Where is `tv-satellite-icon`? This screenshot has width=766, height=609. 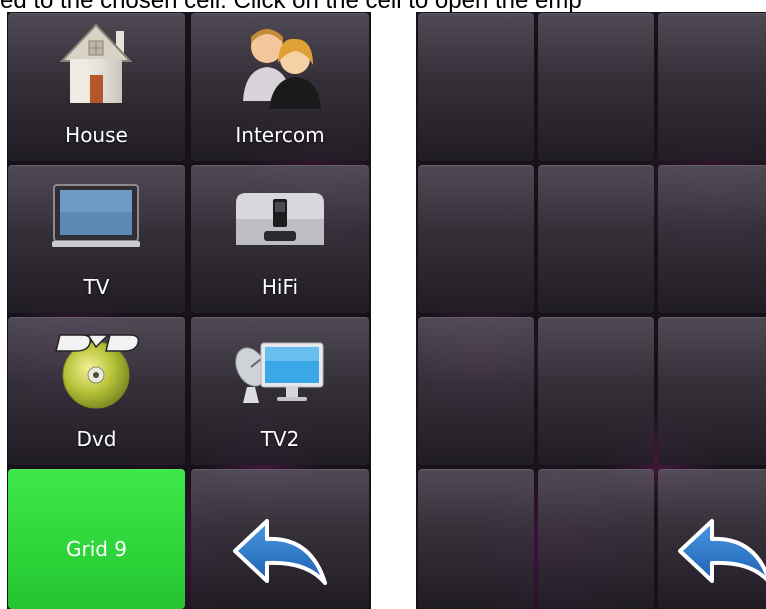 tv-satellite-icon is located at coordinates (279, 372).